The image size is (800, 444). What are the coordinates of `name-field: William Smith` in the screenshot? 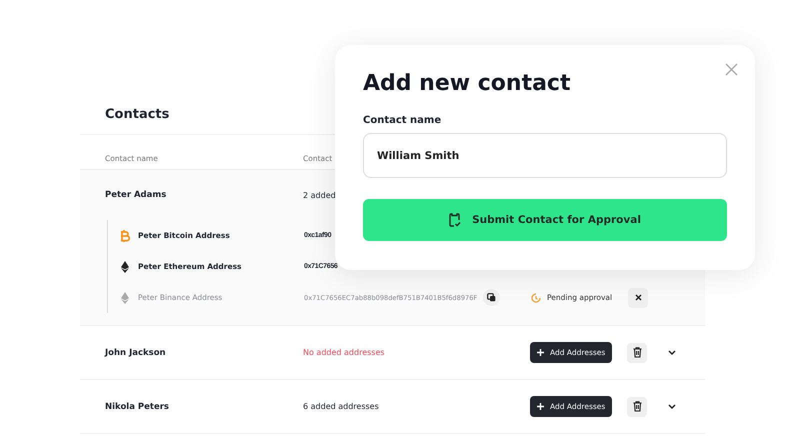 It's located at (545, 155).